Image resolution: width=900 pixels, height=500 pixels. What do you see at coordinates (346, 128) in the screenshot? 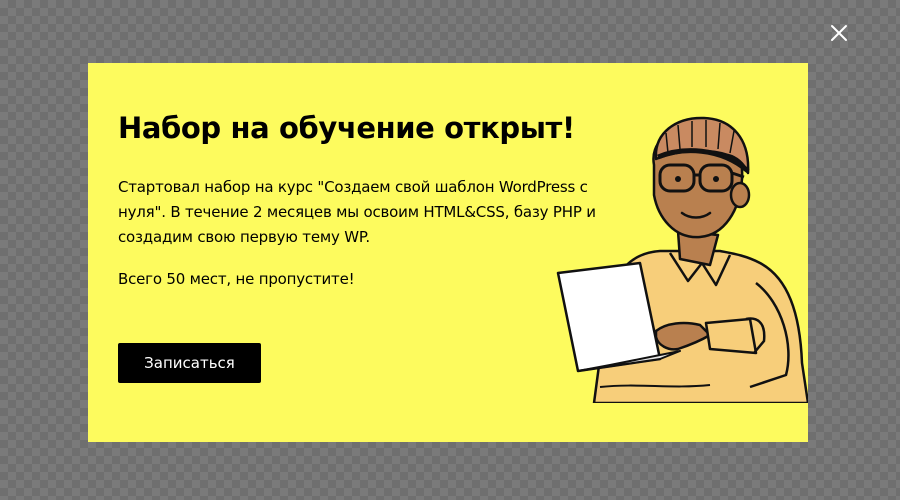
I see `modal-title: Набор на обучение открыт!` at bounding box center [346, 128].